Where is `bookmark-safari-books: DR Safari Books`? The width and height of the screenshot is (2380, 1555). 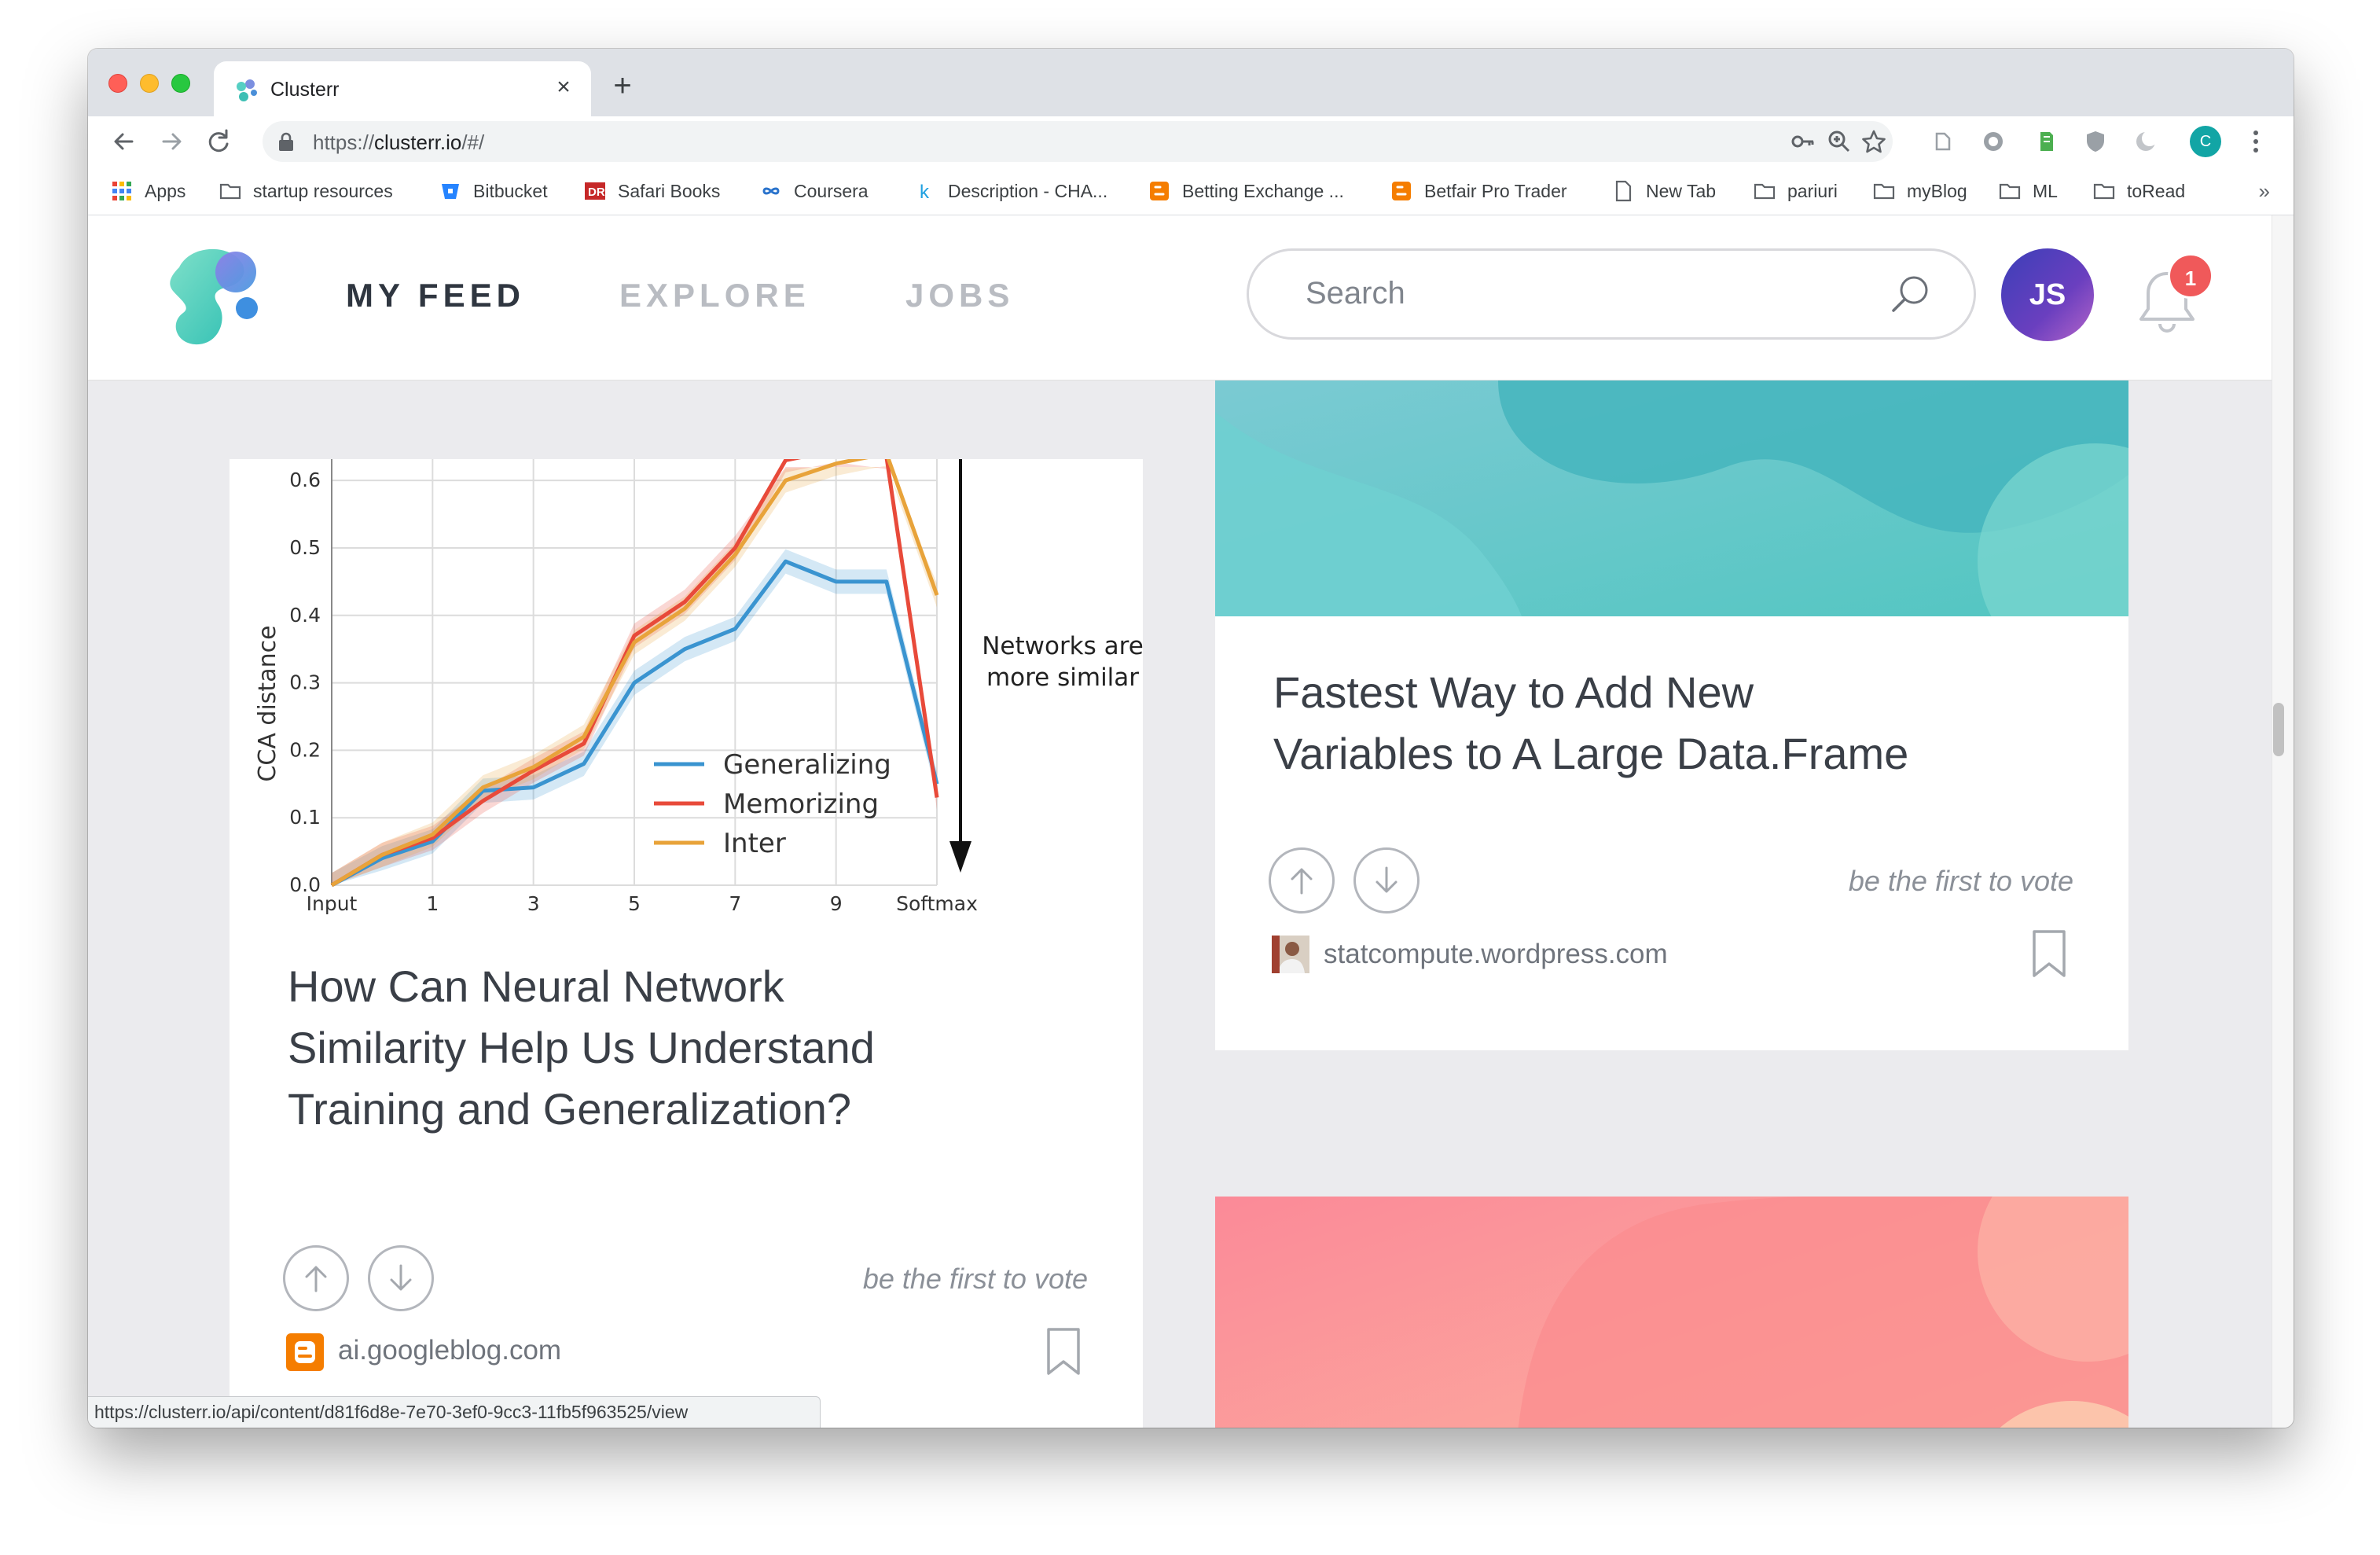 bookmark-safari-books: DR Safari Books is located at coordinates (651, 191).